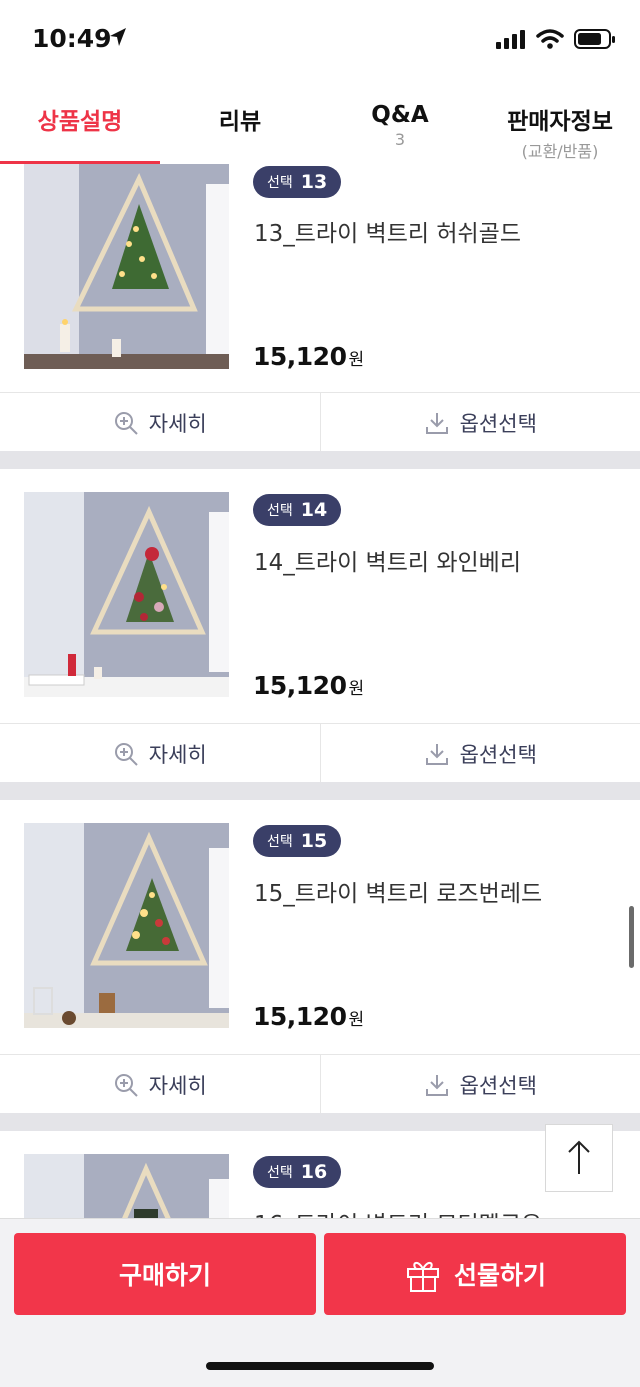 The width and height of the screenshot is (640, 1387). What do you see at coordinates (400, 115) in the screenshot?
I see `tab-label: Q&A` at bounding box center [400, 115].